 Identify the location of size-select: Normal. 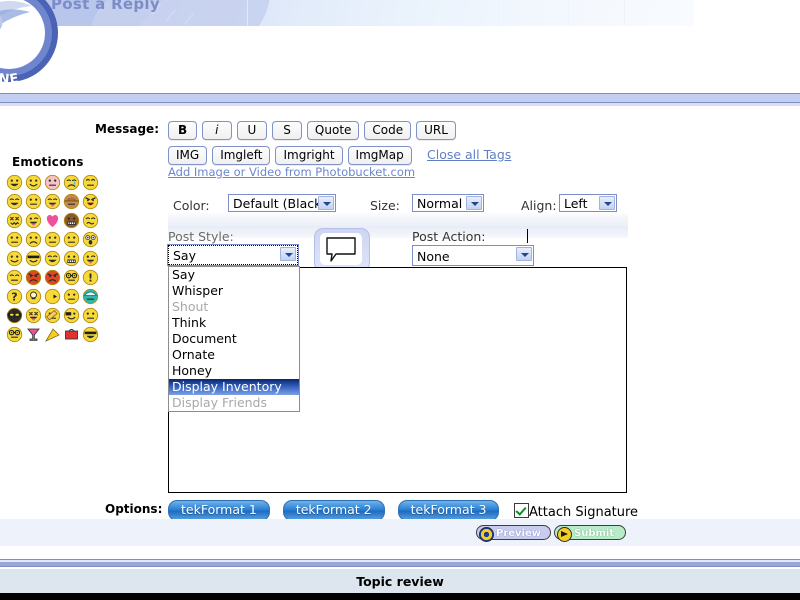
(448, 203).